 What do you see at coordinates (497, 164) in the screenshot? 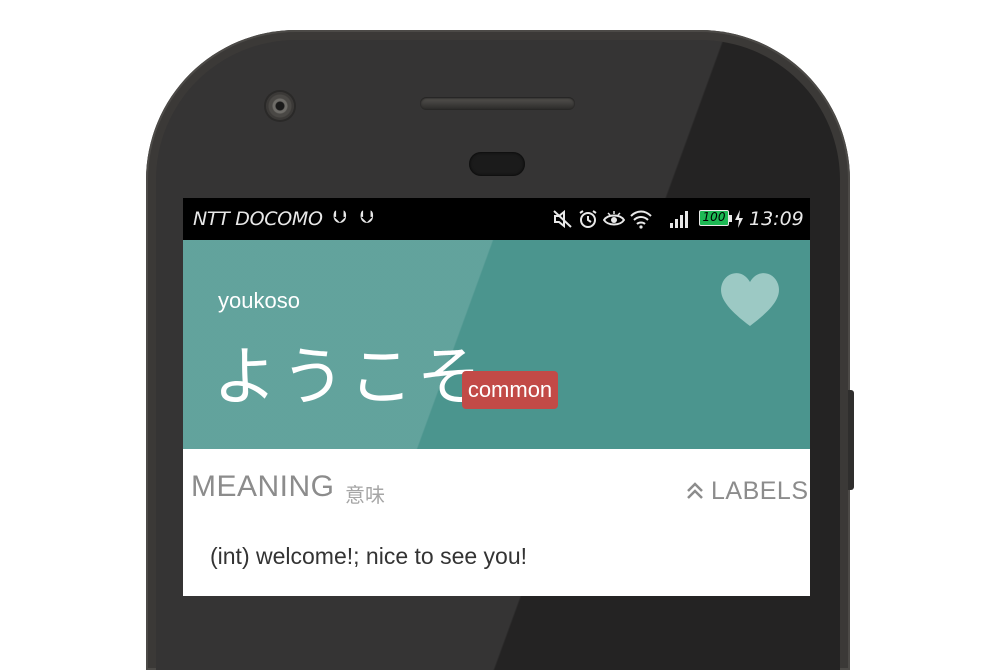
I see `proximity-sensor` at bounding box center [497, 164].